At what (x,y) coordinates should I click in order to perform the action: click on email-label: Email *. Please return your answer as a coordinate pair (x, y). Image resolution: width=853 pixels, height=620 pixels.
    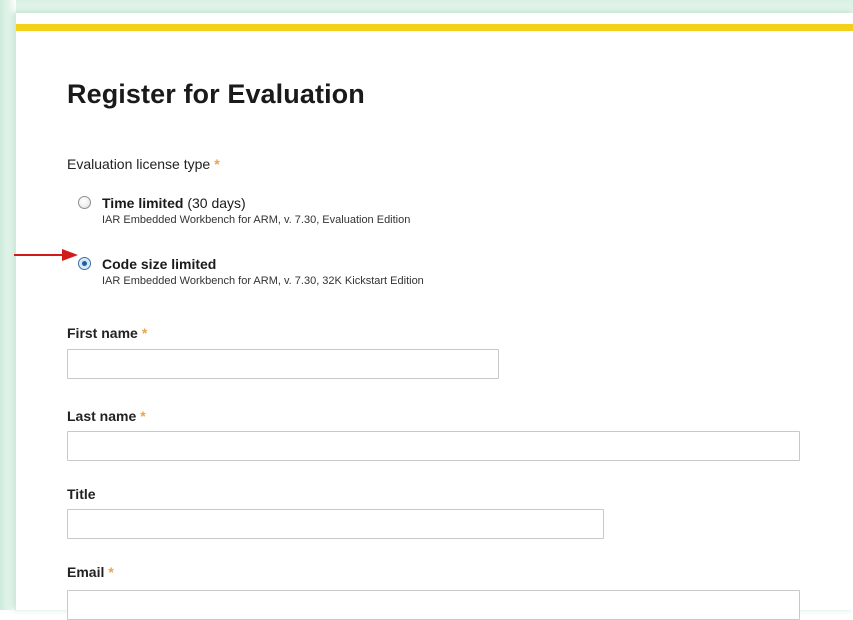
    Looking at the image, I should click on (90, 572).